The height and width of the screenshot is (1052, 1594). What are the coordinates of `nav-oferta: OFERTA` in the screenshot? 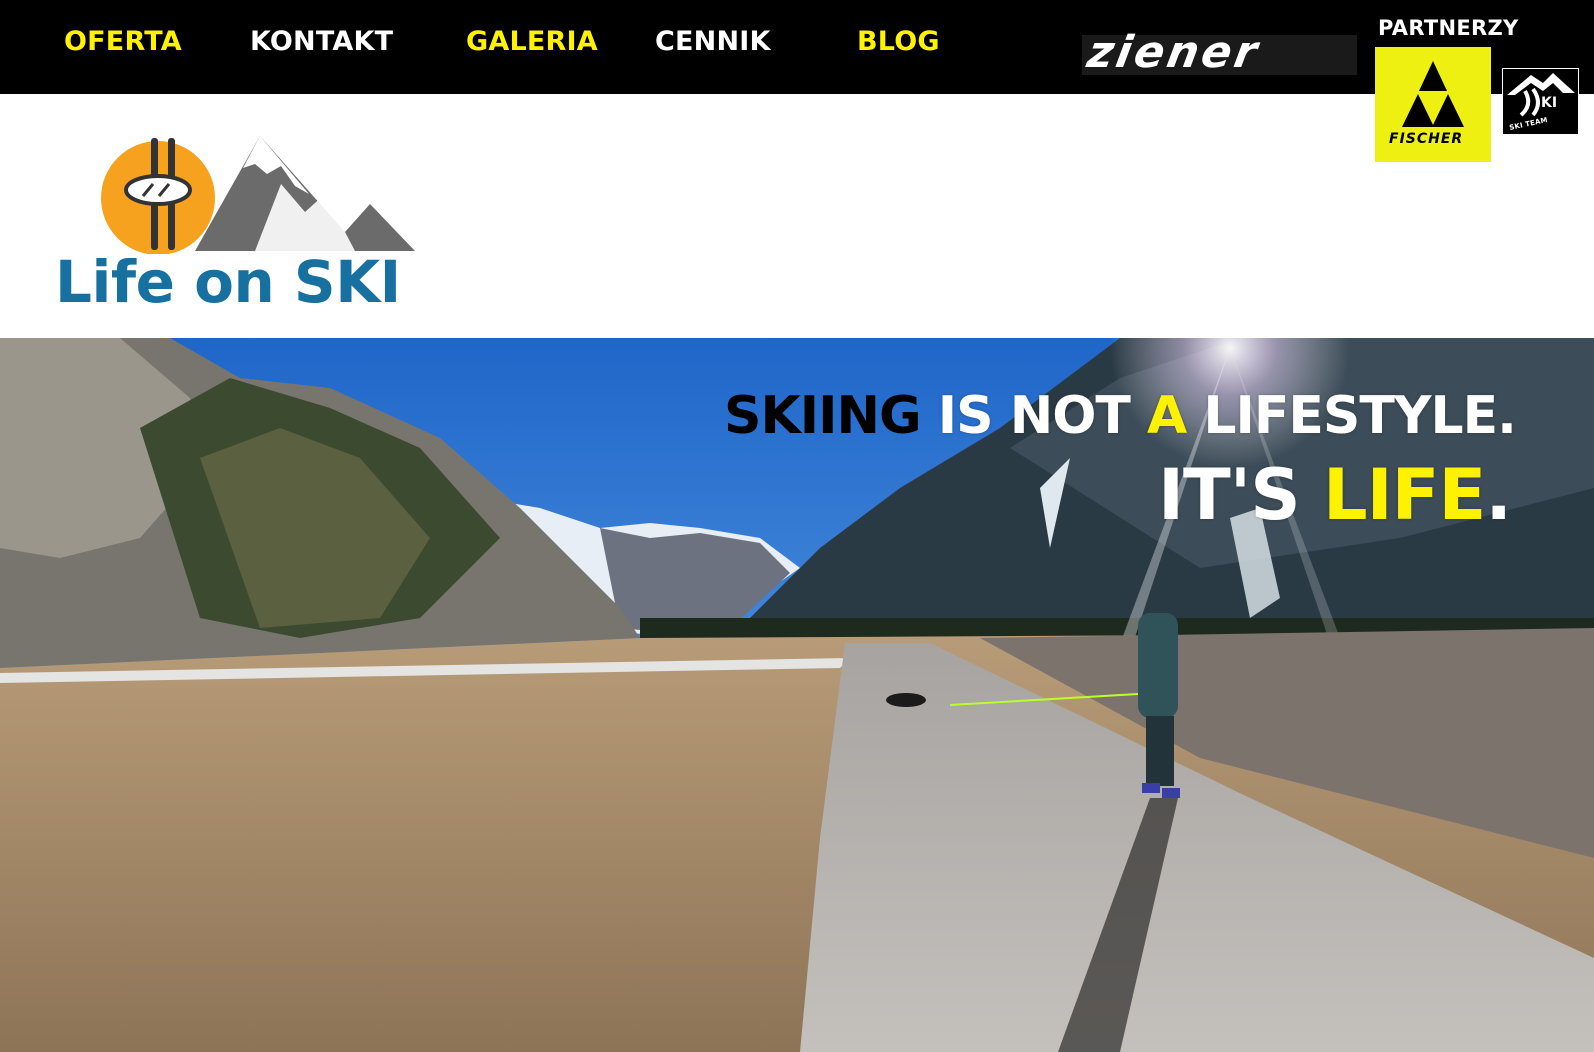 It's located at (123, 41).